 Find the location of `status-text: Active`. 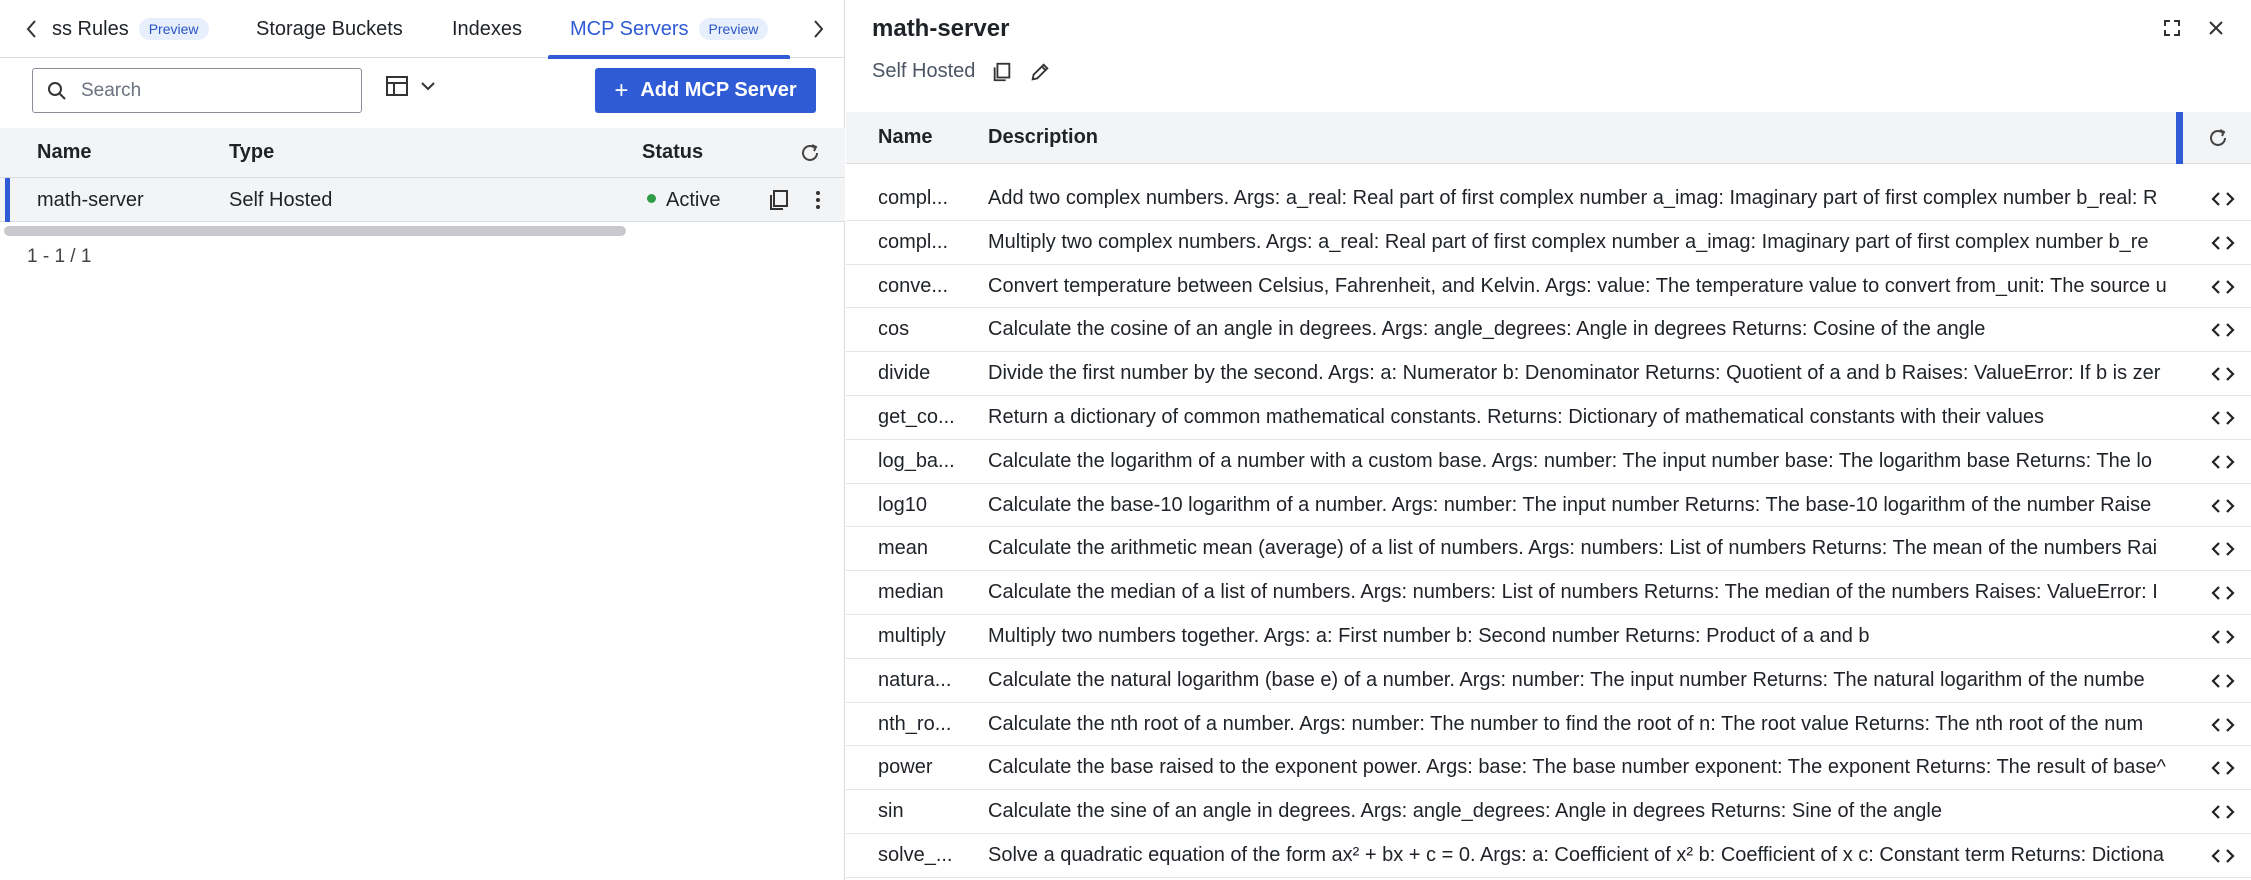

status-text: Active is located at coordinates (693, 200).